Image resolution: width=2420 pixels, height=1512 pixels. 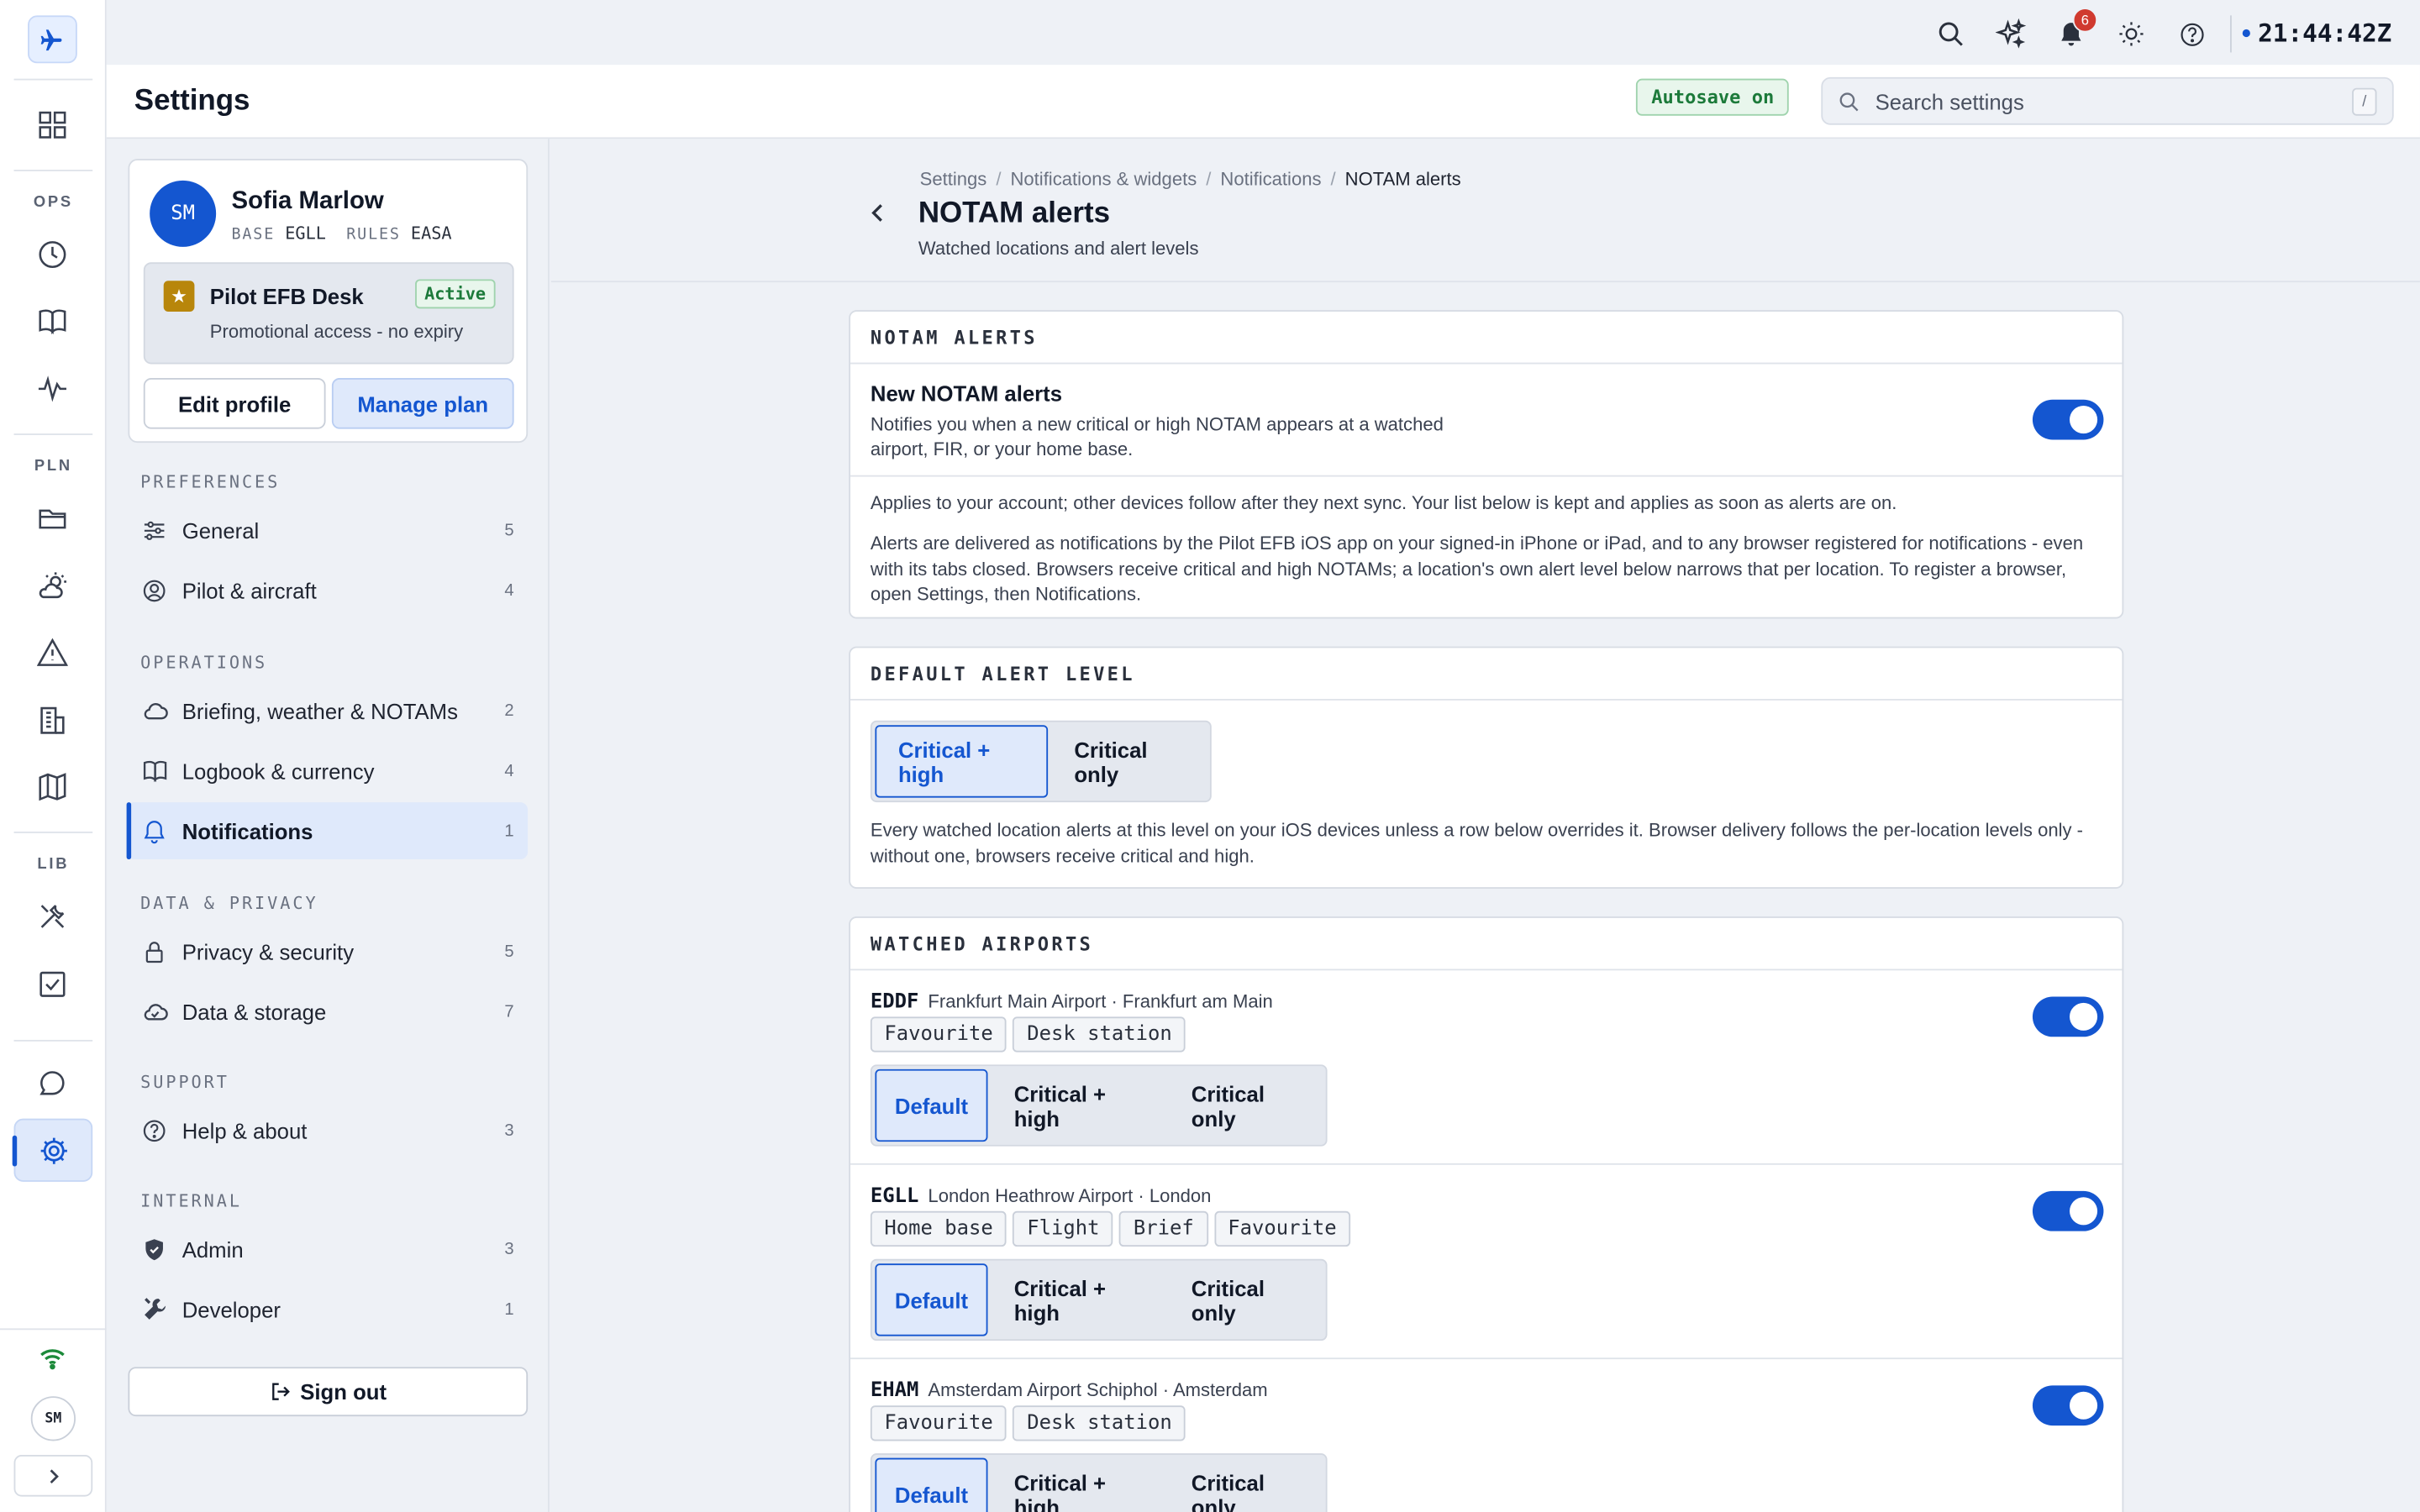 I want to click on airplane-logo-icon, so click(x=52, y=39).